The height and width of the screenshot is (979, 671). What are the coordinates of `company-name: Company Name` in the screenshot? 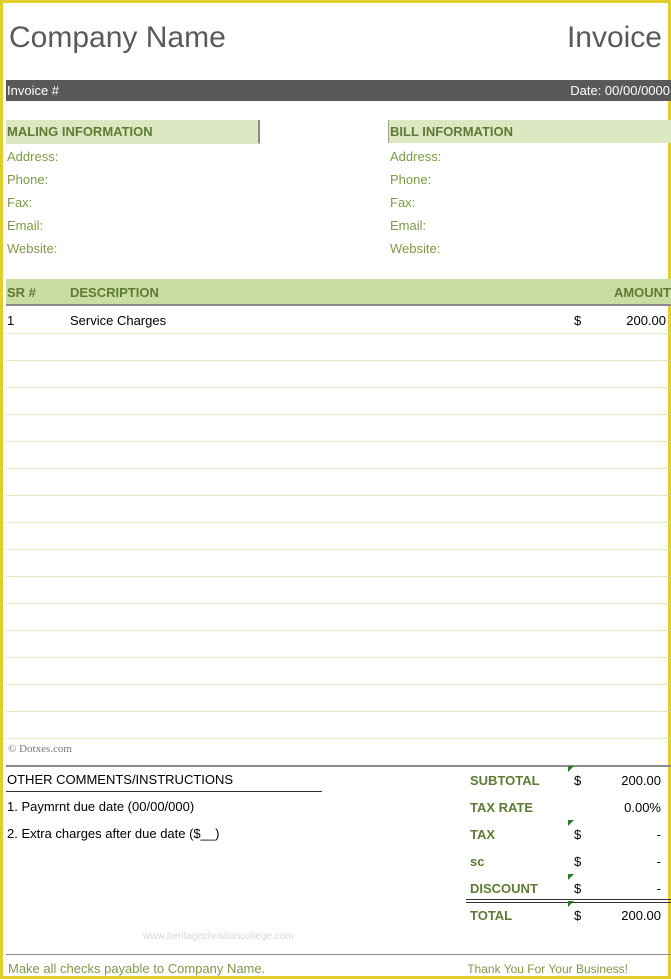 It's located at (117, 37).